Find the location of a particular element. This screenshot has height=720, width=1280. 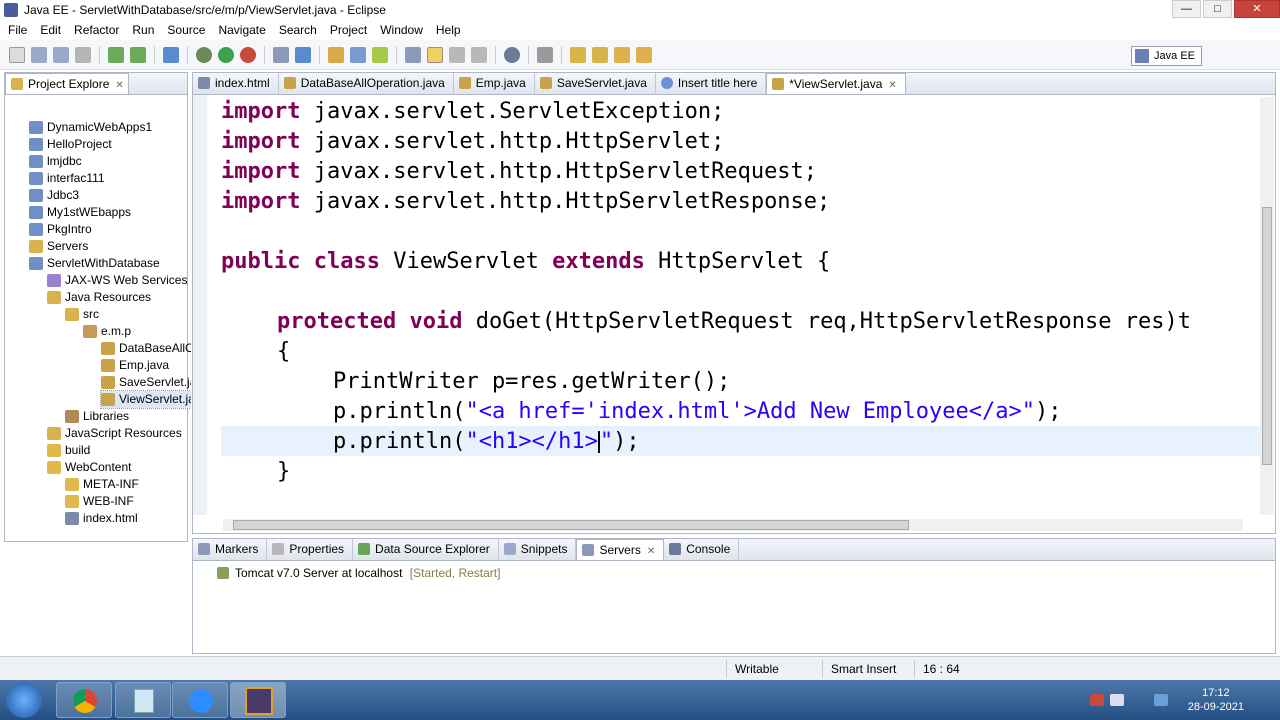

tree-item: HelloProject is located at coordinates (70, 144).